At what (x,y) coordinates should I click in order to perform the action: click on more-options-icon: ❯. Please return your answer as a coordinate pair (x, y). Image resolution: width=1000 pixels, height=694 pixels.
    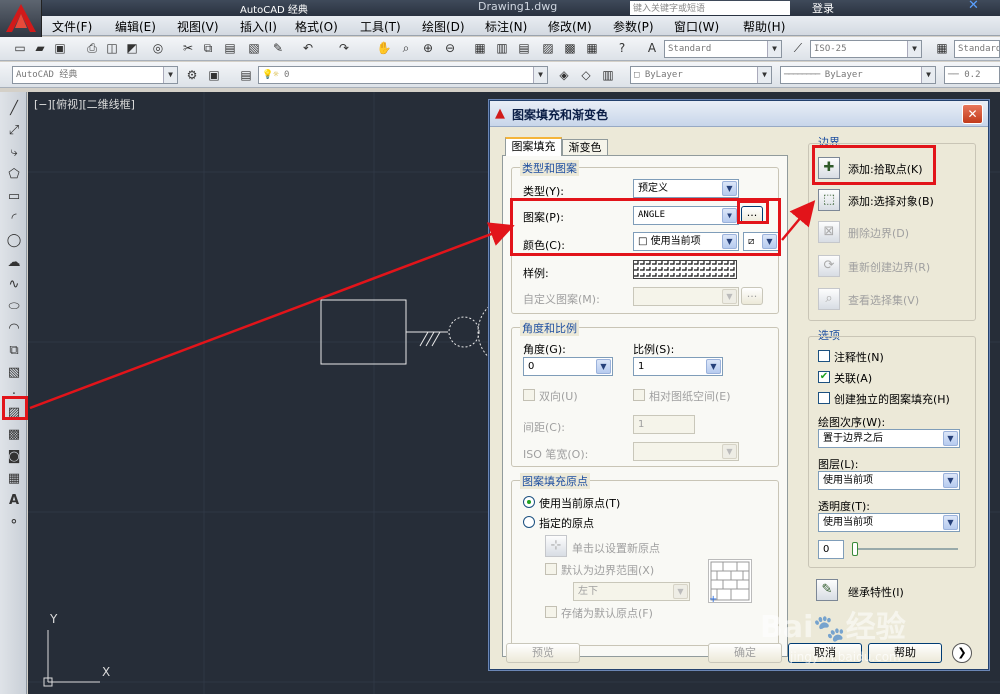
    Looking at the image, I should click on (962, 653).